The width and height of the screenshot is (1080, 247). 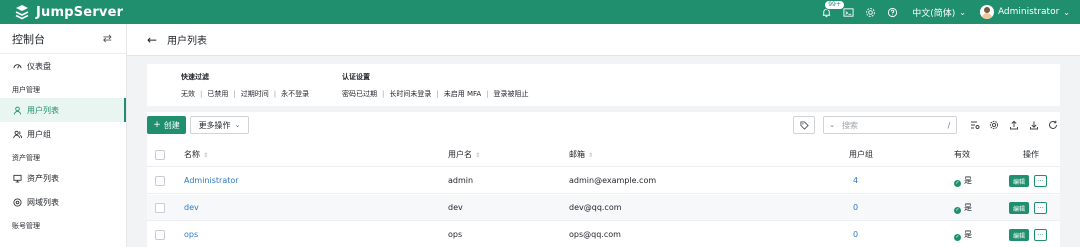 What do you see at coordinates (43, 110) in the screenshot?
I see `sidebar-item-label: 用户列表` at bounding box center [43, 110].